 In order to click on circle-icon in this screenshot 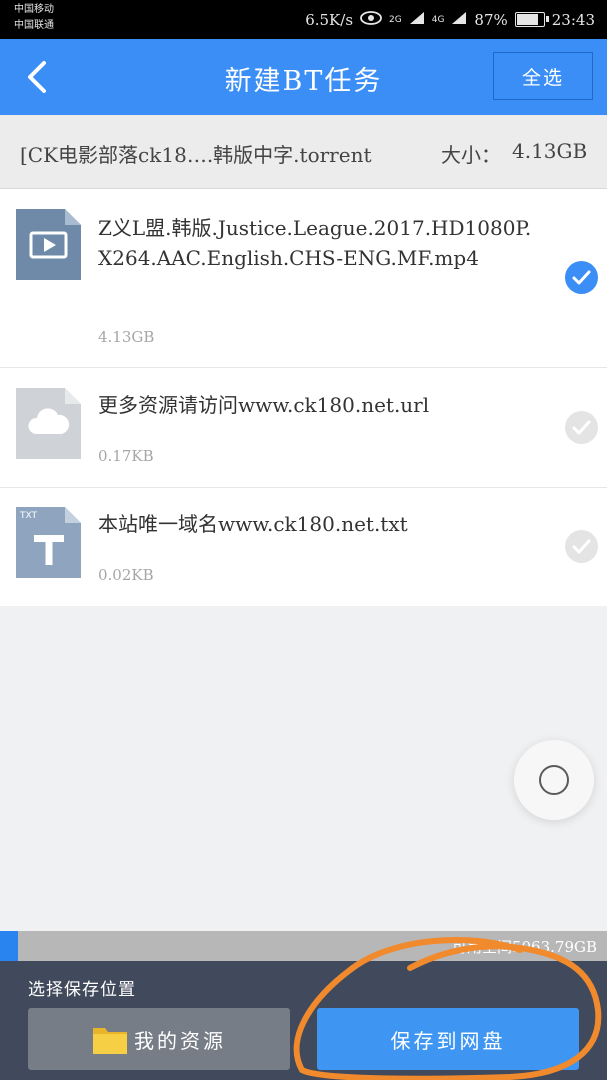, I will do `click(554, 780)`.